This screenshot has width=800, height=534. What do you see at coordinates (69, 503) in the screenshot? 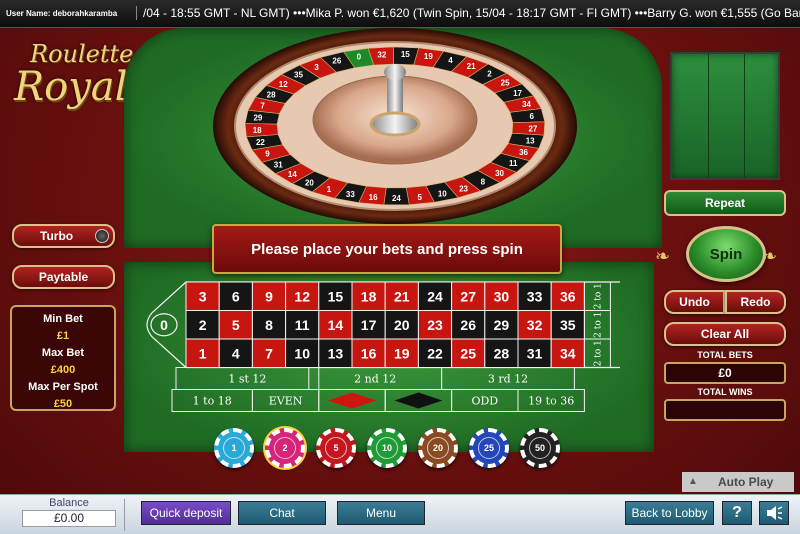
I see `balance-label: Balance` at bounding box center [69, 503].